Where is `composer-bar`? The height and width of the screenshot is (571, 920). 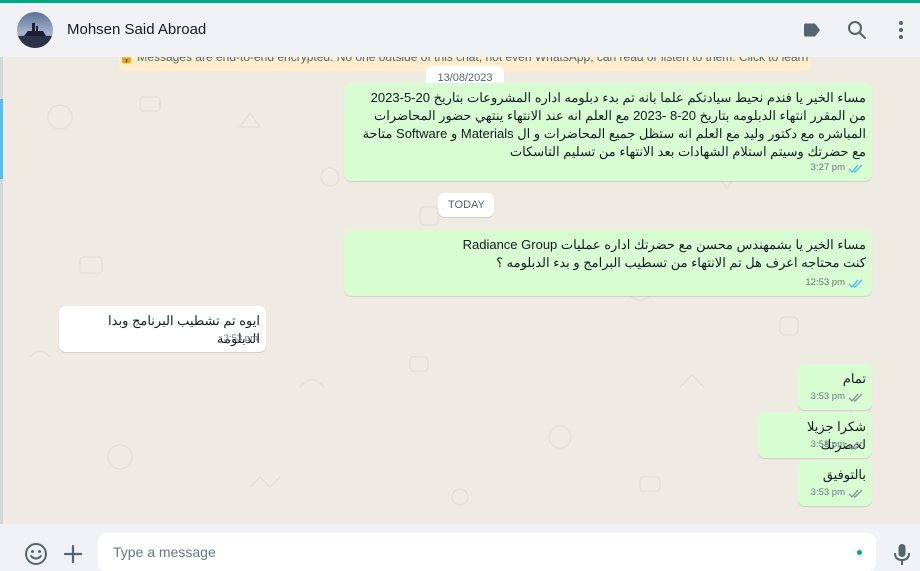 composer-bar is located at coordinates (460, 547).